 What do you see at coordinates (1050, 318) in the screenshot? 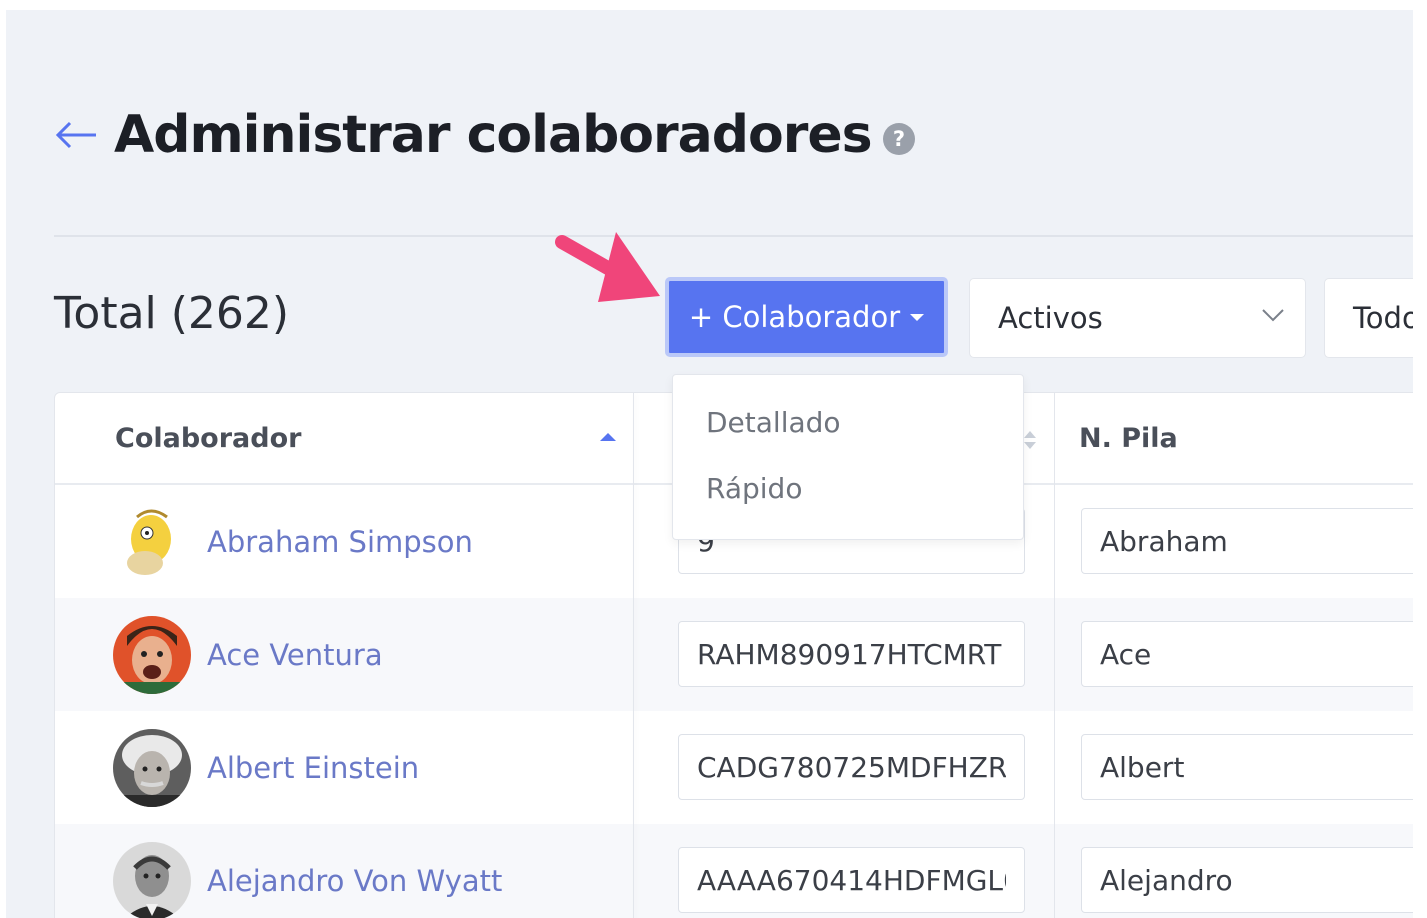
I see `status-filter-value: Activos` at bounding box center [1050, 318].